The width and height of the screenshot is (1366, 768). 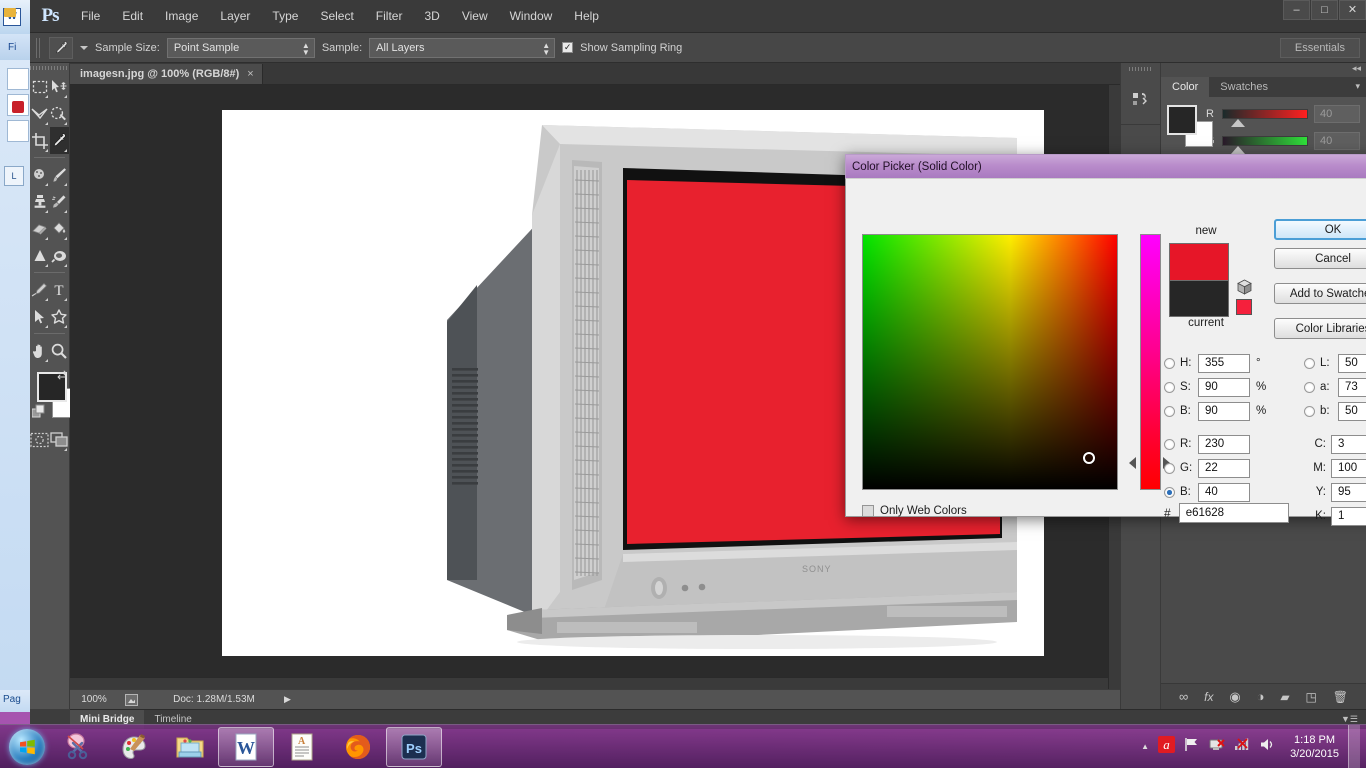 What do you see at coordinates (1238, 123) in the screenshot?
I see `channel-thumb-r` at bounding box center [1238, 123].